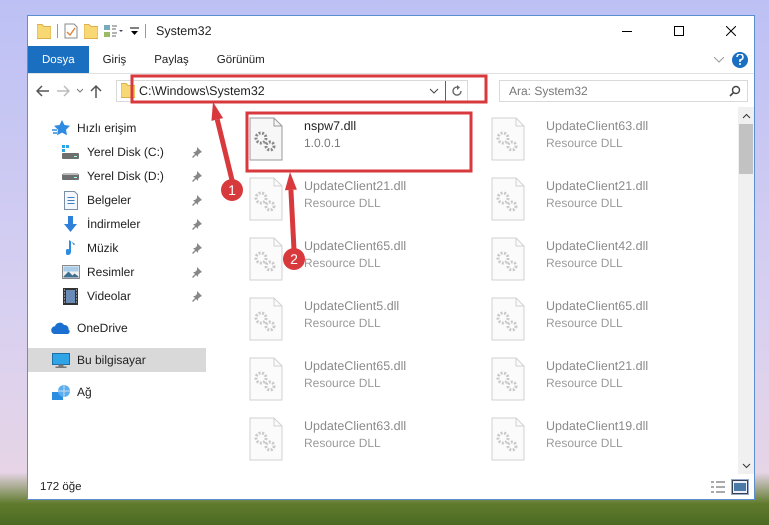 The width and height of the screenshot is (769, 525). Describe the element at coordinates (746, 290) in the screenshot. I see `scrollbar` at that location.